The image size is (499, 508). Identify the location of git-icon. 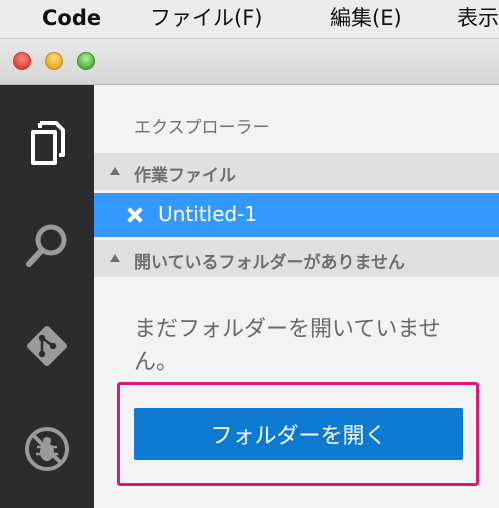
(47, 346).